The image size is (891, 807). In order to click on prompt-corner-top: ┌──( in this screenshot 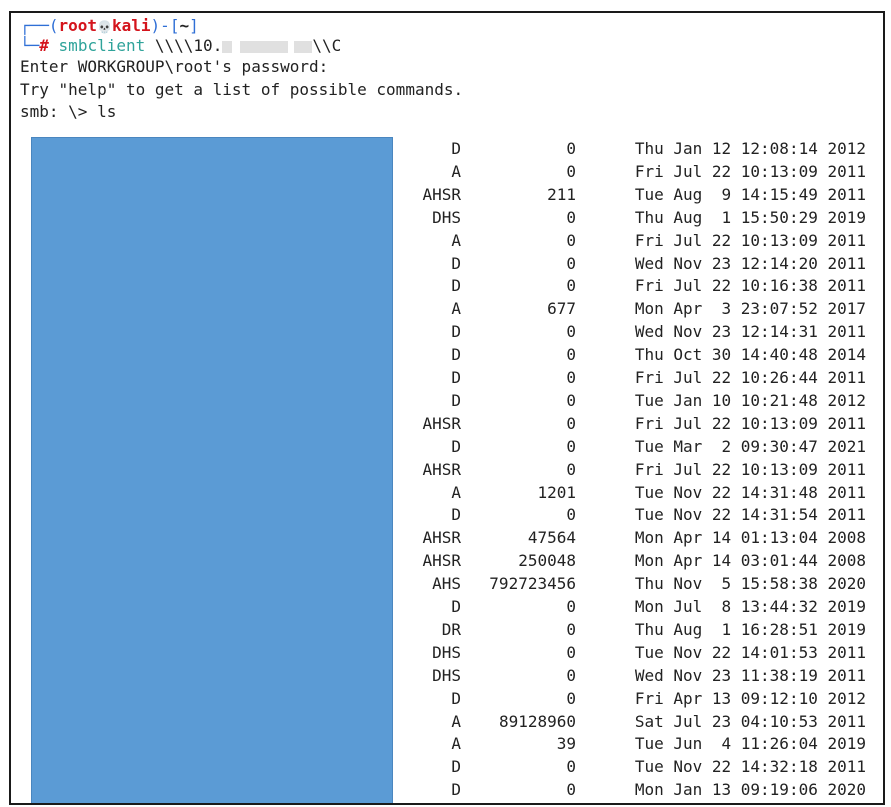, I will do `click(39, 25)`.